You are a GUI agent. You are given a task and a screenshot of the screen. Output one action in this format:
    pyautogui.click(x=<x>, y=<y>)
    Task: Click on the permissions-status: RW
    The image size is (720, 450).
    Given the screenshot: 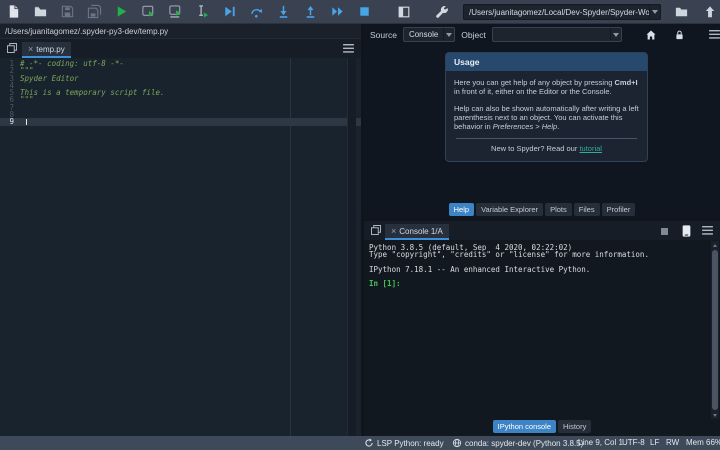 What is the action you would take?
    pyautogui.click(x=673, y=442)
    